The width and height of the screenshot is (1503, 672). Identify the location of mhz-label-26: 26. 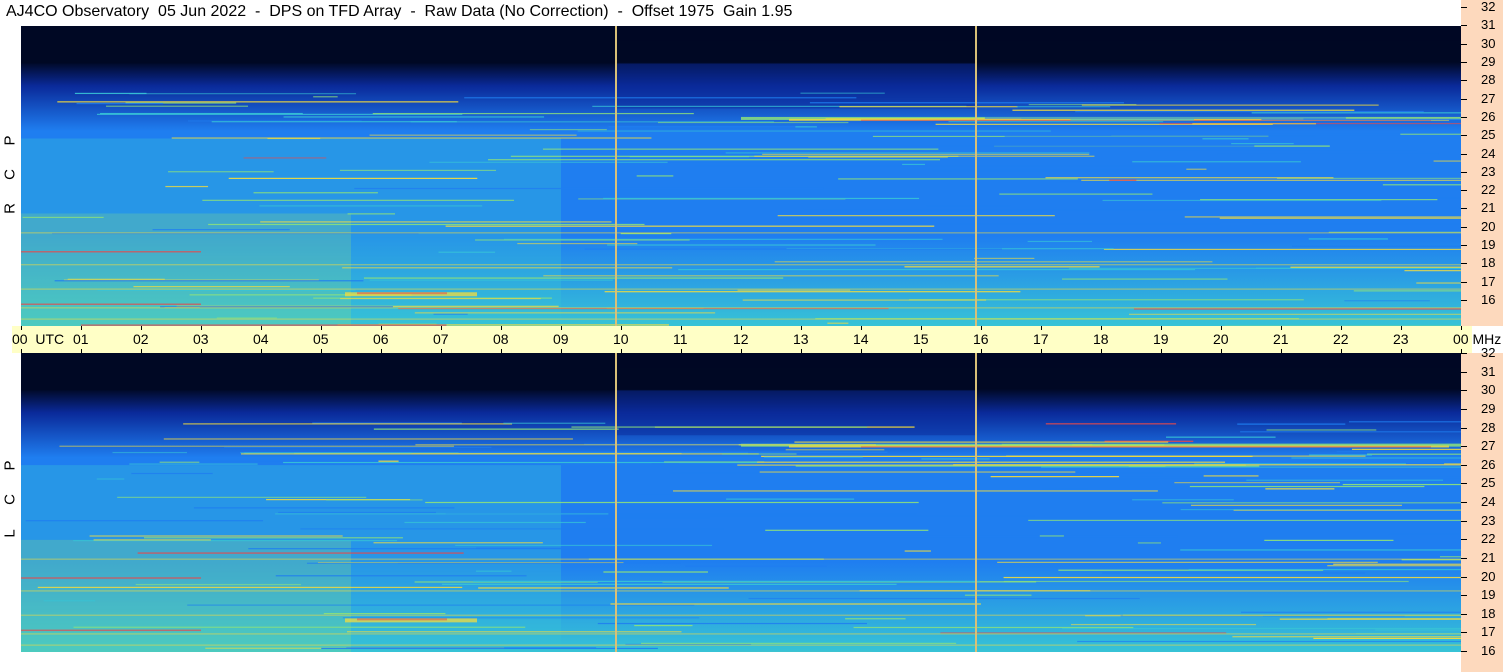
(1488, 464).